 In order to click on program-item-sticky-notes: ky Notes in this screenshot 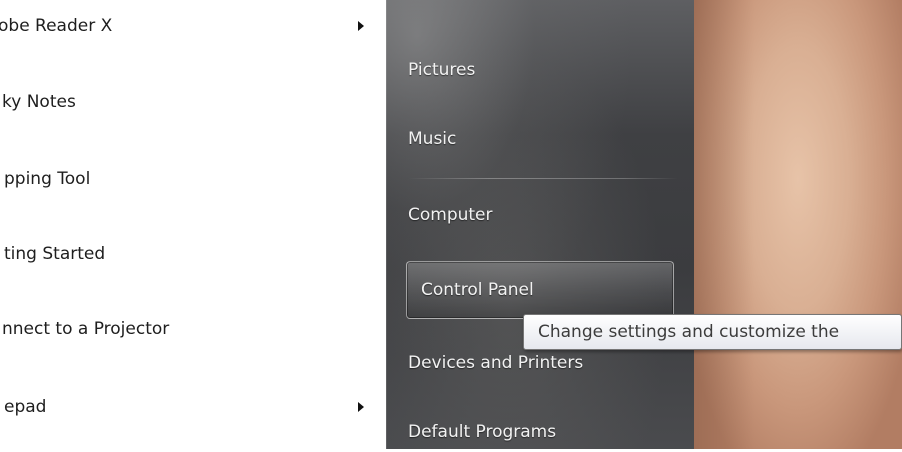, I will do `click(190, 102)`.